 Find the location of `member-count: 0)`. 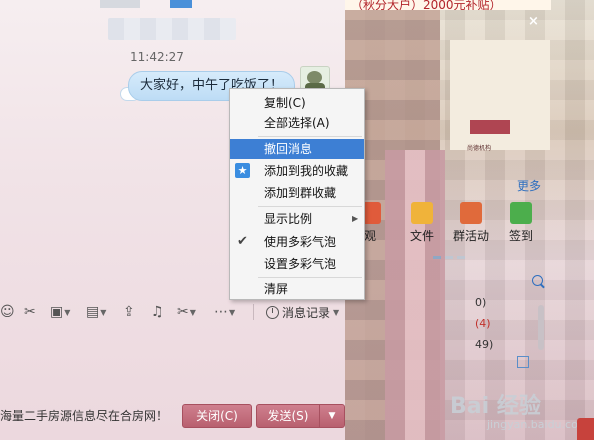

member-count: 0) is located at coordinates (481, 302).